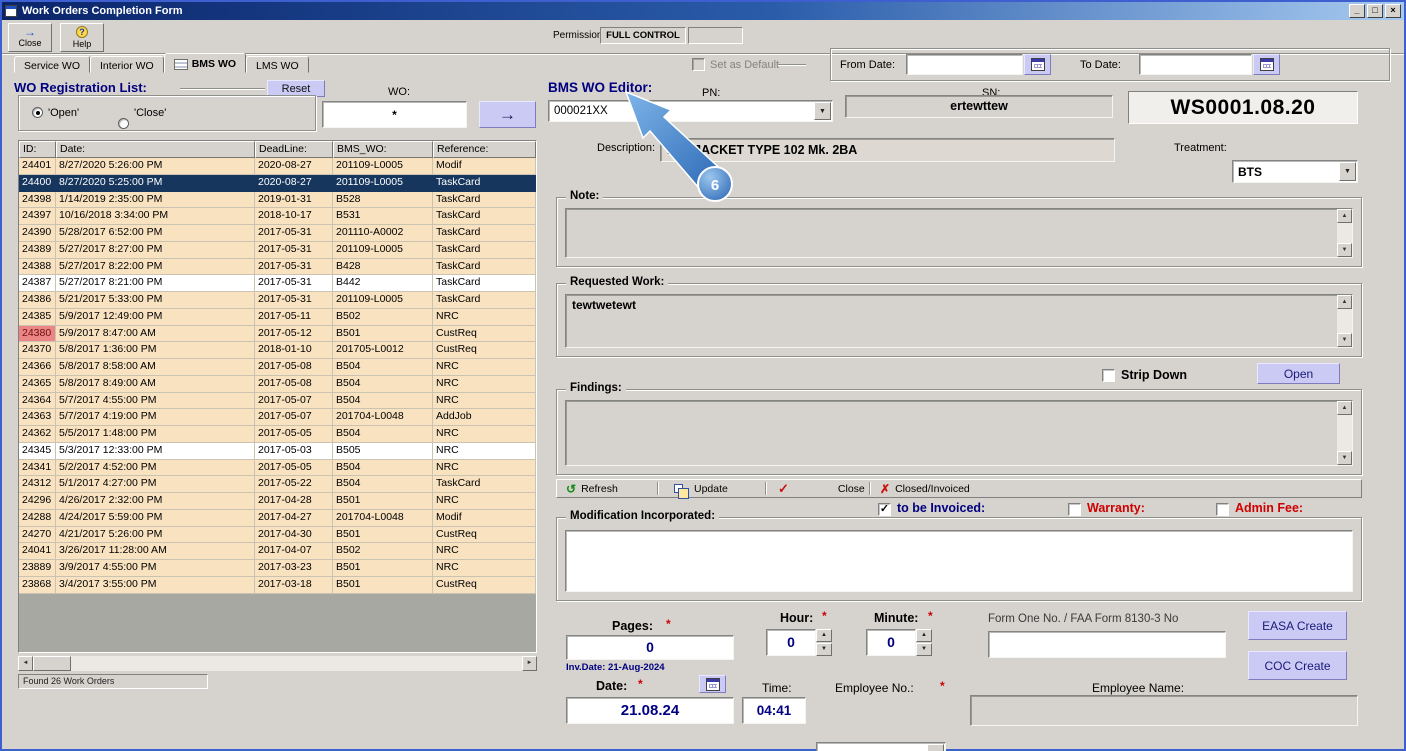  I want to click on table-cell: 24041, so click(37, 551).